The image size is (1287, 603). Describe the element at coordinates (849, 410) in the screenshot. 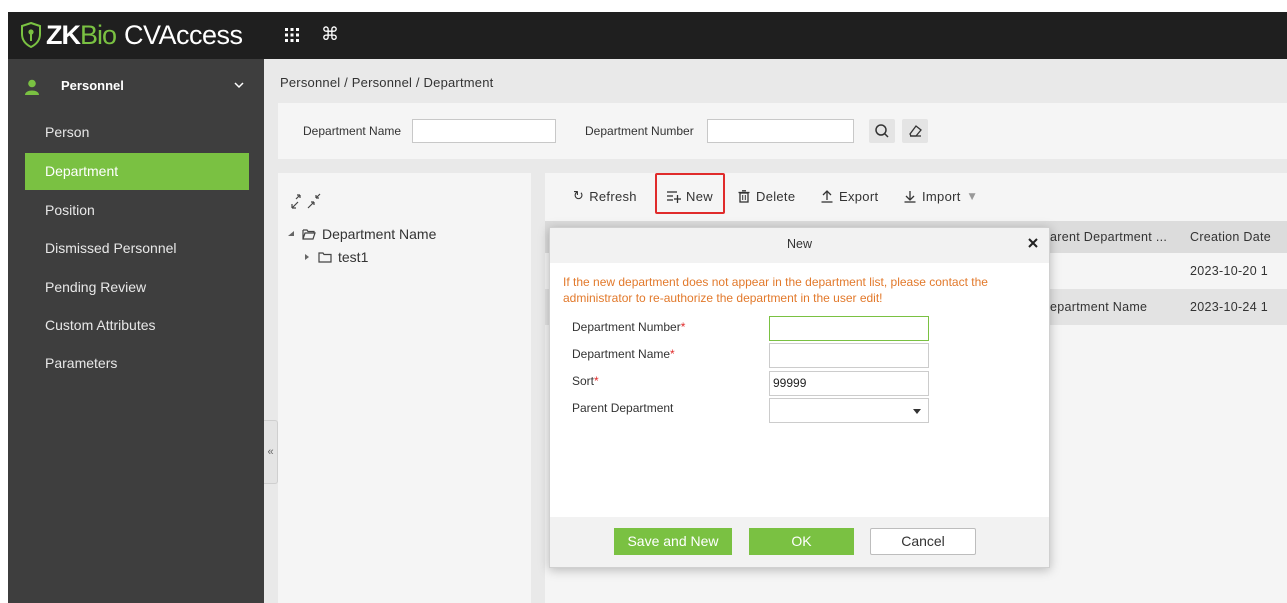

I see `parent-department-select` at that location.